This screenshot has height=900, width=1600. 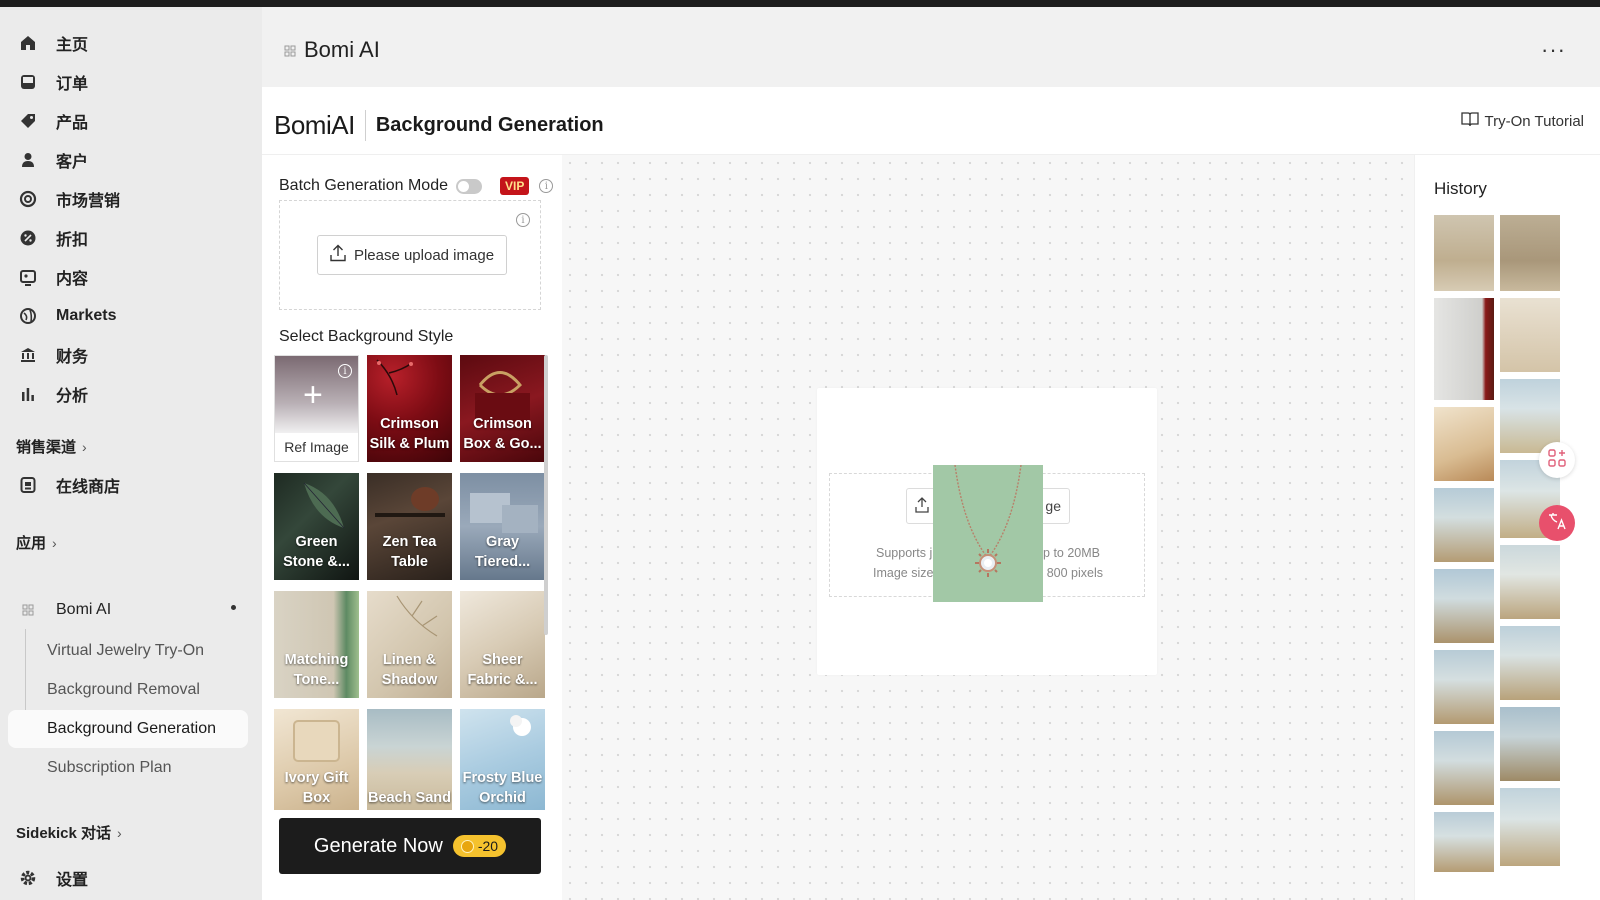 What do you see at coordinates (128, 610) in the screenshot?
I see `nav-item-bomi-ai: Bomi AI` at bounding box center [128, 610].